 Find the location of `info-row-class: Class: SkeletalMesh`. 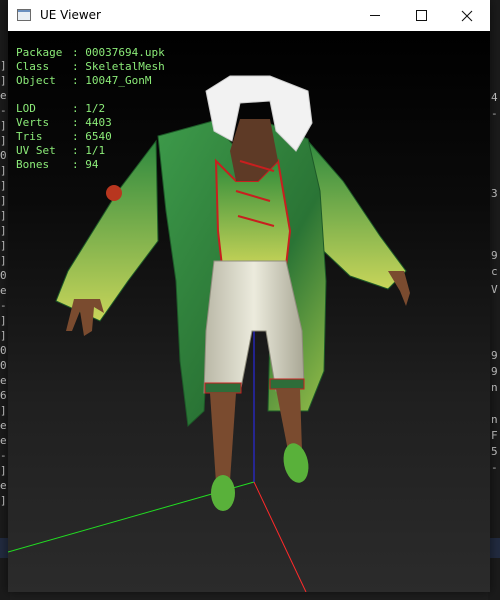

info-row-class: Class: SkeletalMesh is located at coordinates (90, 66).